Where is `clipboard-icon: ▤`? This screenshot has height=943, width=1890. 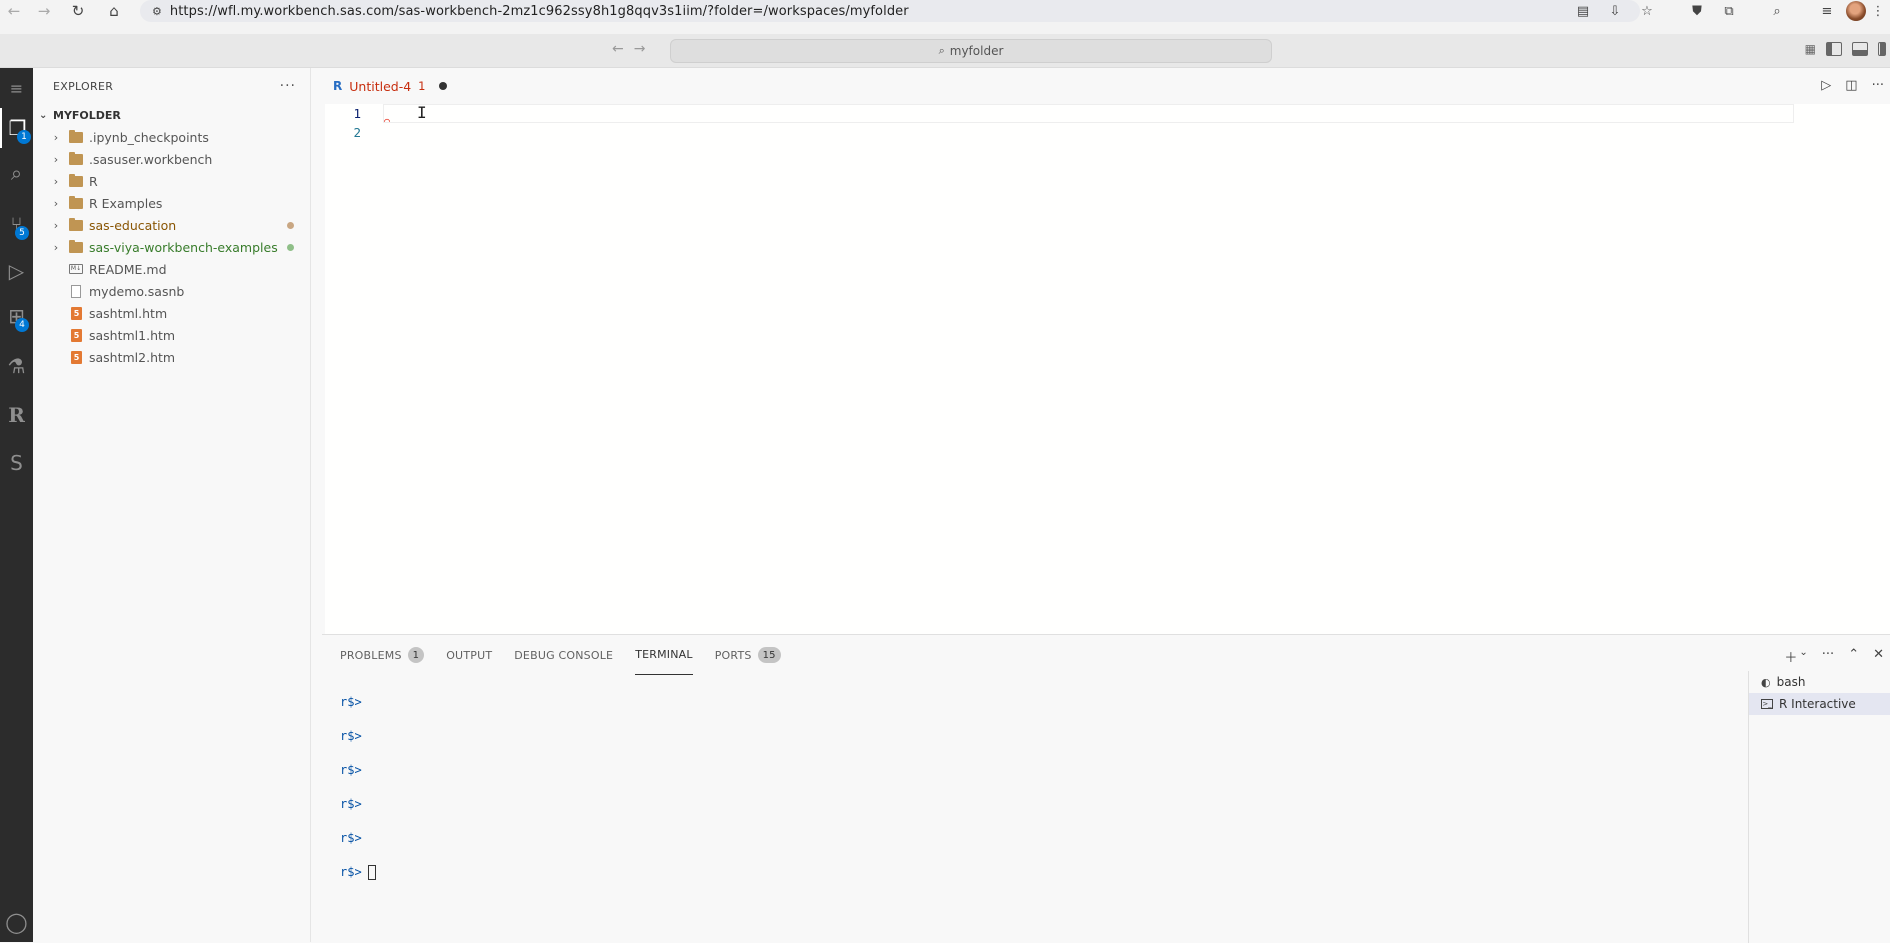
clipboard-icon: ▤ is located at coordinates (1583, 11).